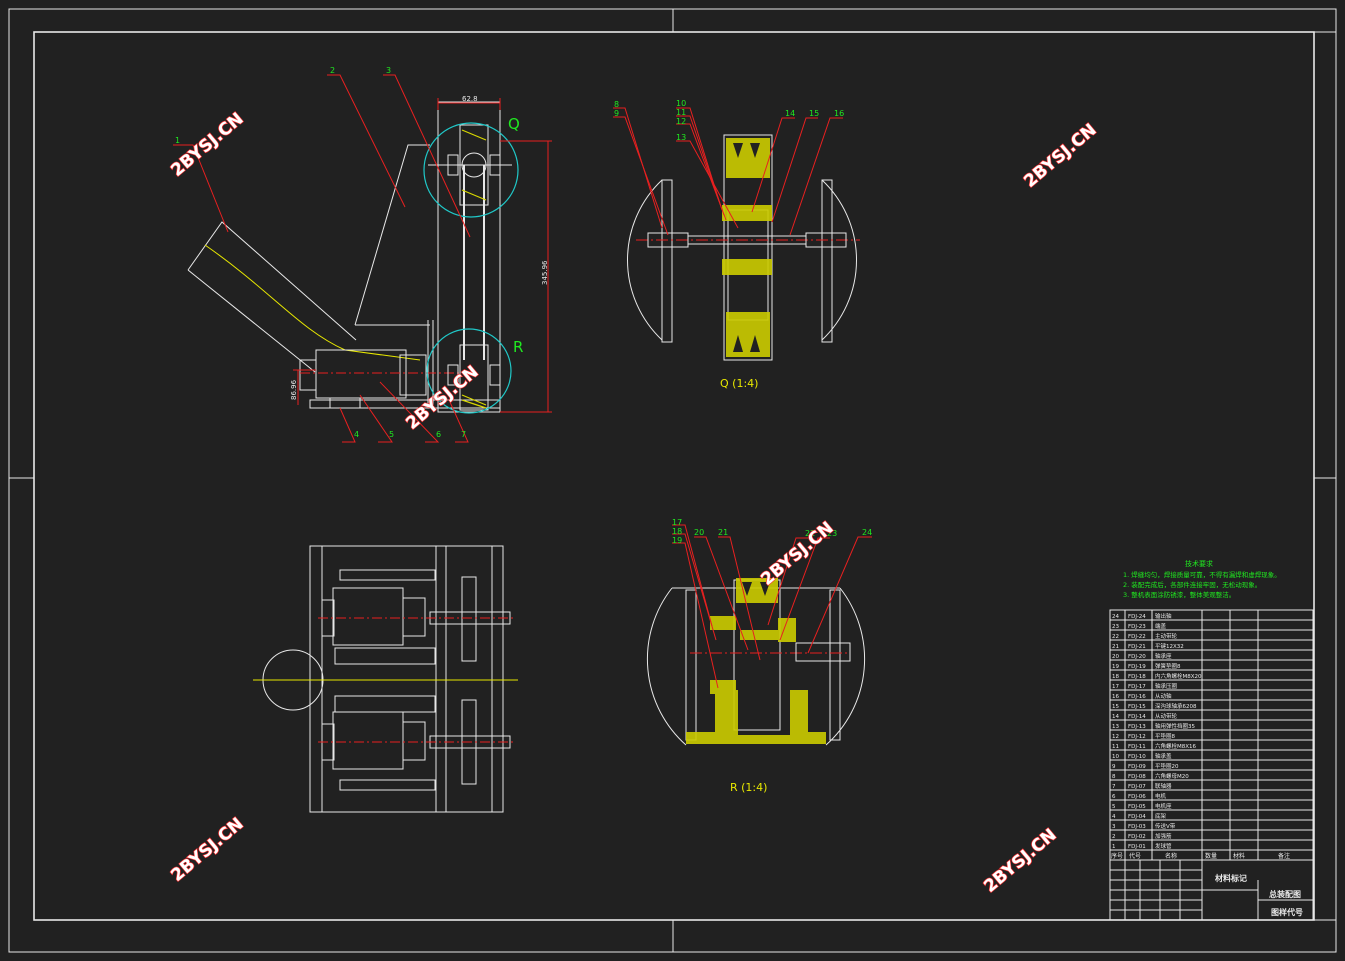 The height and width of the screenshot is (961, 1345). What do you see at coordinates (1115, 757) in the screenshot?
I see `bom-cell-no: 10` at bounding box center [1115, 757].